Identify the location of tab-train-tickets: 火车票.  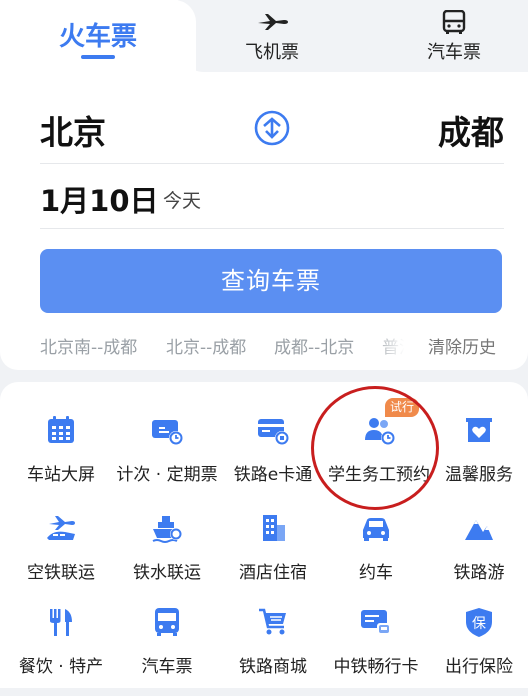
(98, 36).